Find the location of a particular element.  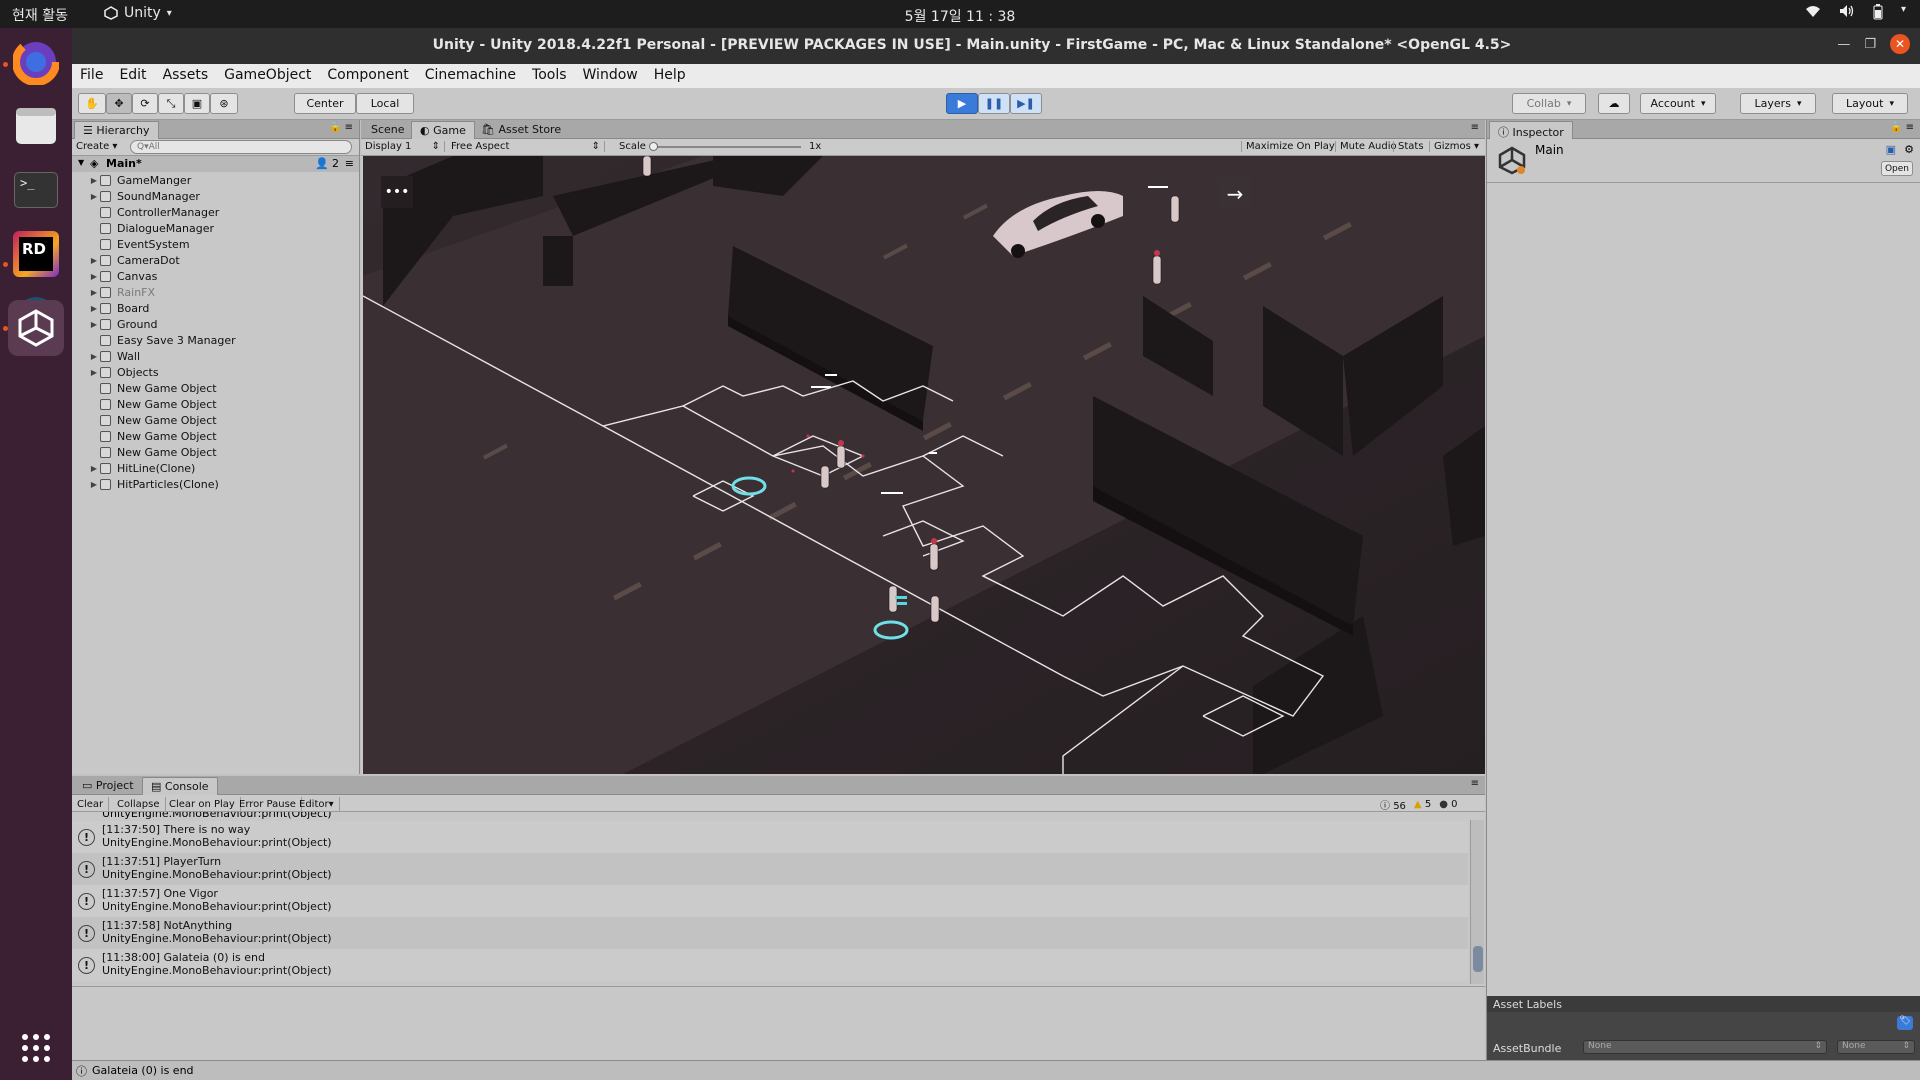

pause-button: ❚❚ is located at coordinates (994, 103).